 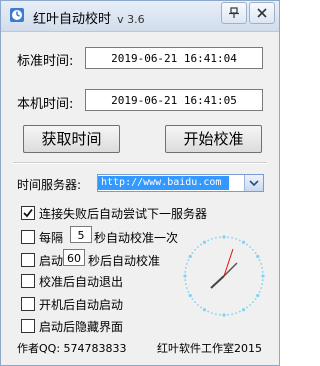 What do you see at coordinates (262, 13) in the screenshot?
I see `close-button` at bounding box center [262, 13].